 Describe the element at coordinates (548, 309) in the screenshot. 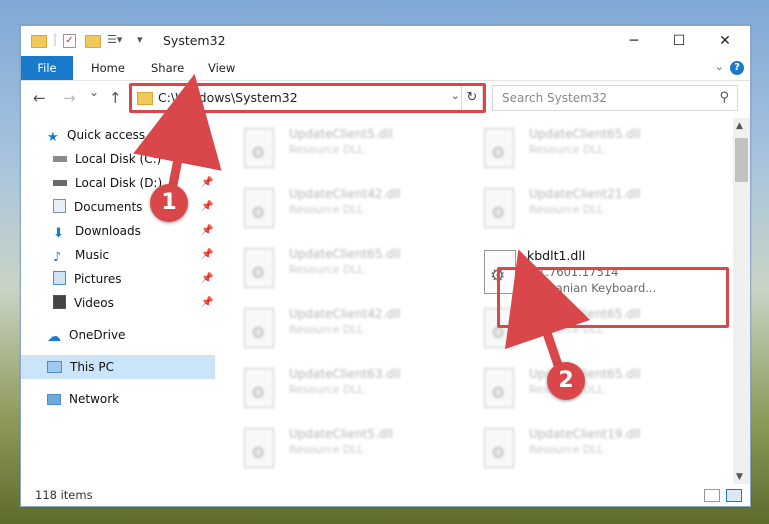

I see `arrow-two` at that location.